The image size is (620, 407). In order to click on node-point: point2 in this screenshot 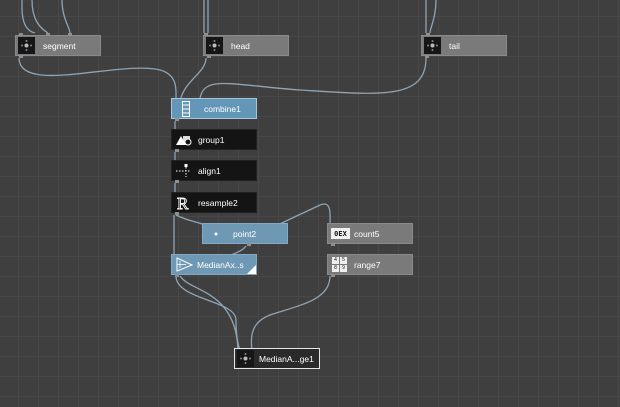, I will do `click(245, 234)`.